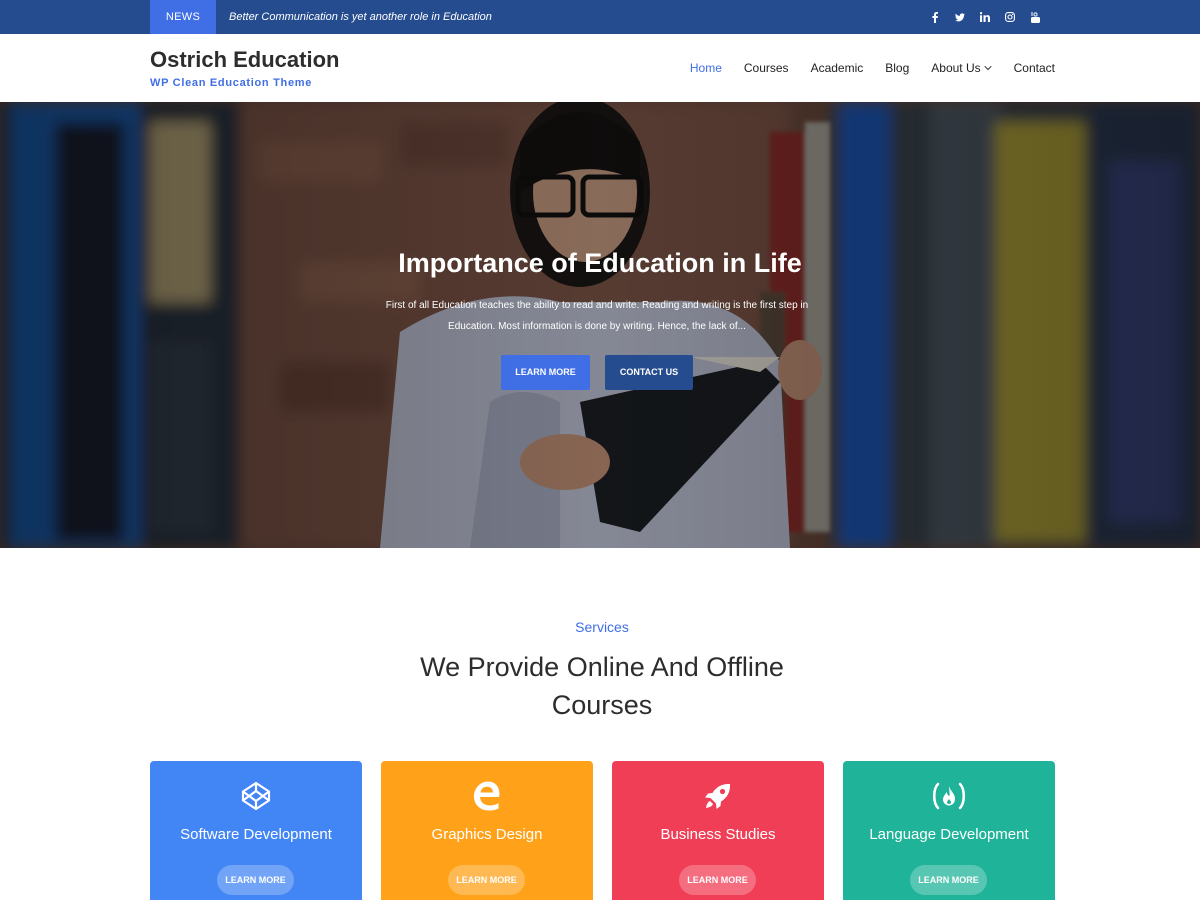 This screenshot has height=900, width=1200. I want to click on facebook-icon, so click(935, 17).